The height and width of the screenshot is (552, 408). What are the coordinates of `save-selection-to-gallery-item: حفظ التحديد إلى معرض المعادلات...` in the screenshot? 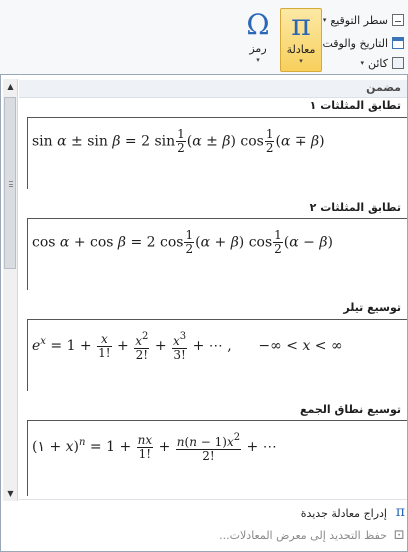 It's located at (303, 535).